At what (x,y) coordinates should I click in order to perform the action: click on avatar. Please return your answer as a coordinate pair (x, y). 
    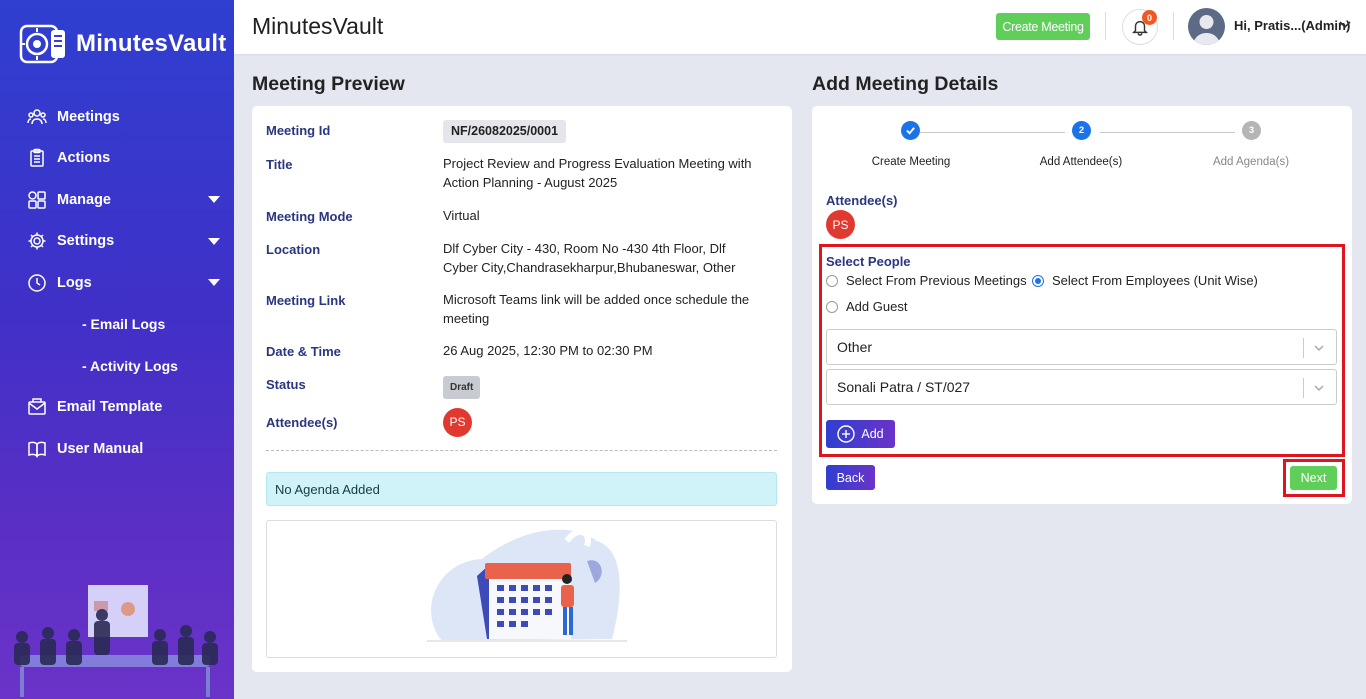
    Looking at the image, I should click on (1206, 26).